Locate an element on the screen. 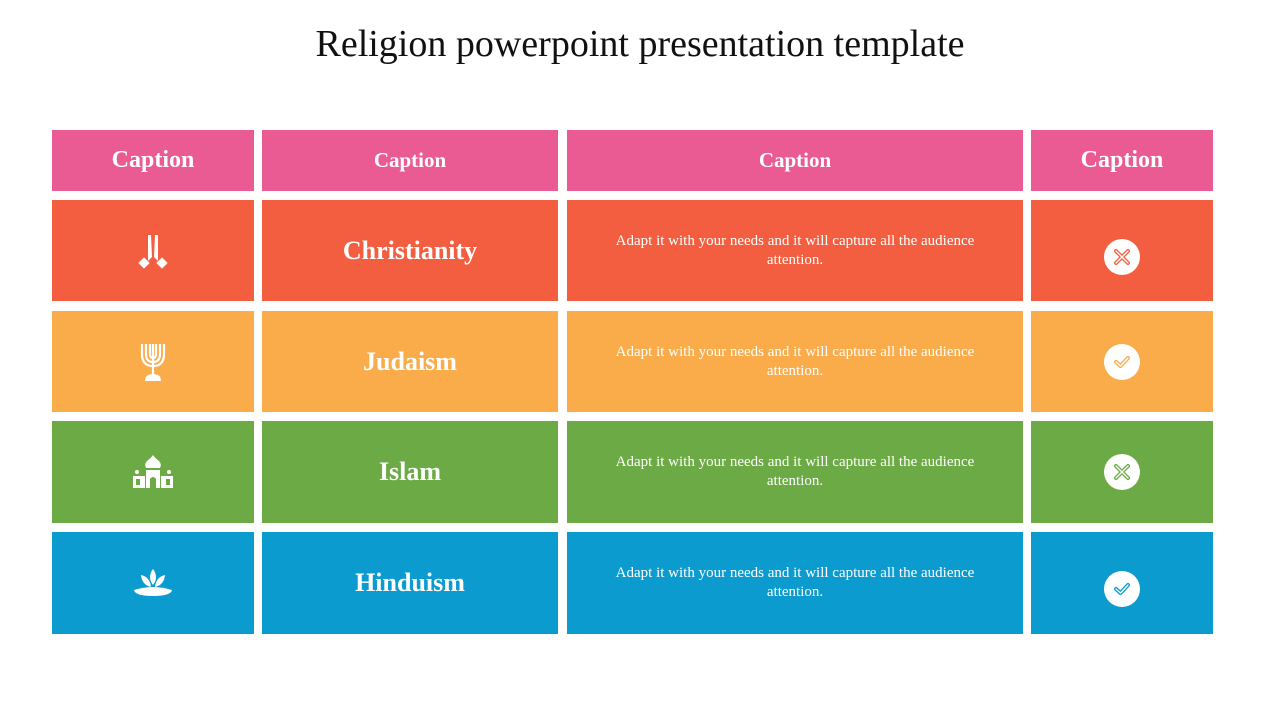  status-cell-islam is located at coordinates (1122, 472).